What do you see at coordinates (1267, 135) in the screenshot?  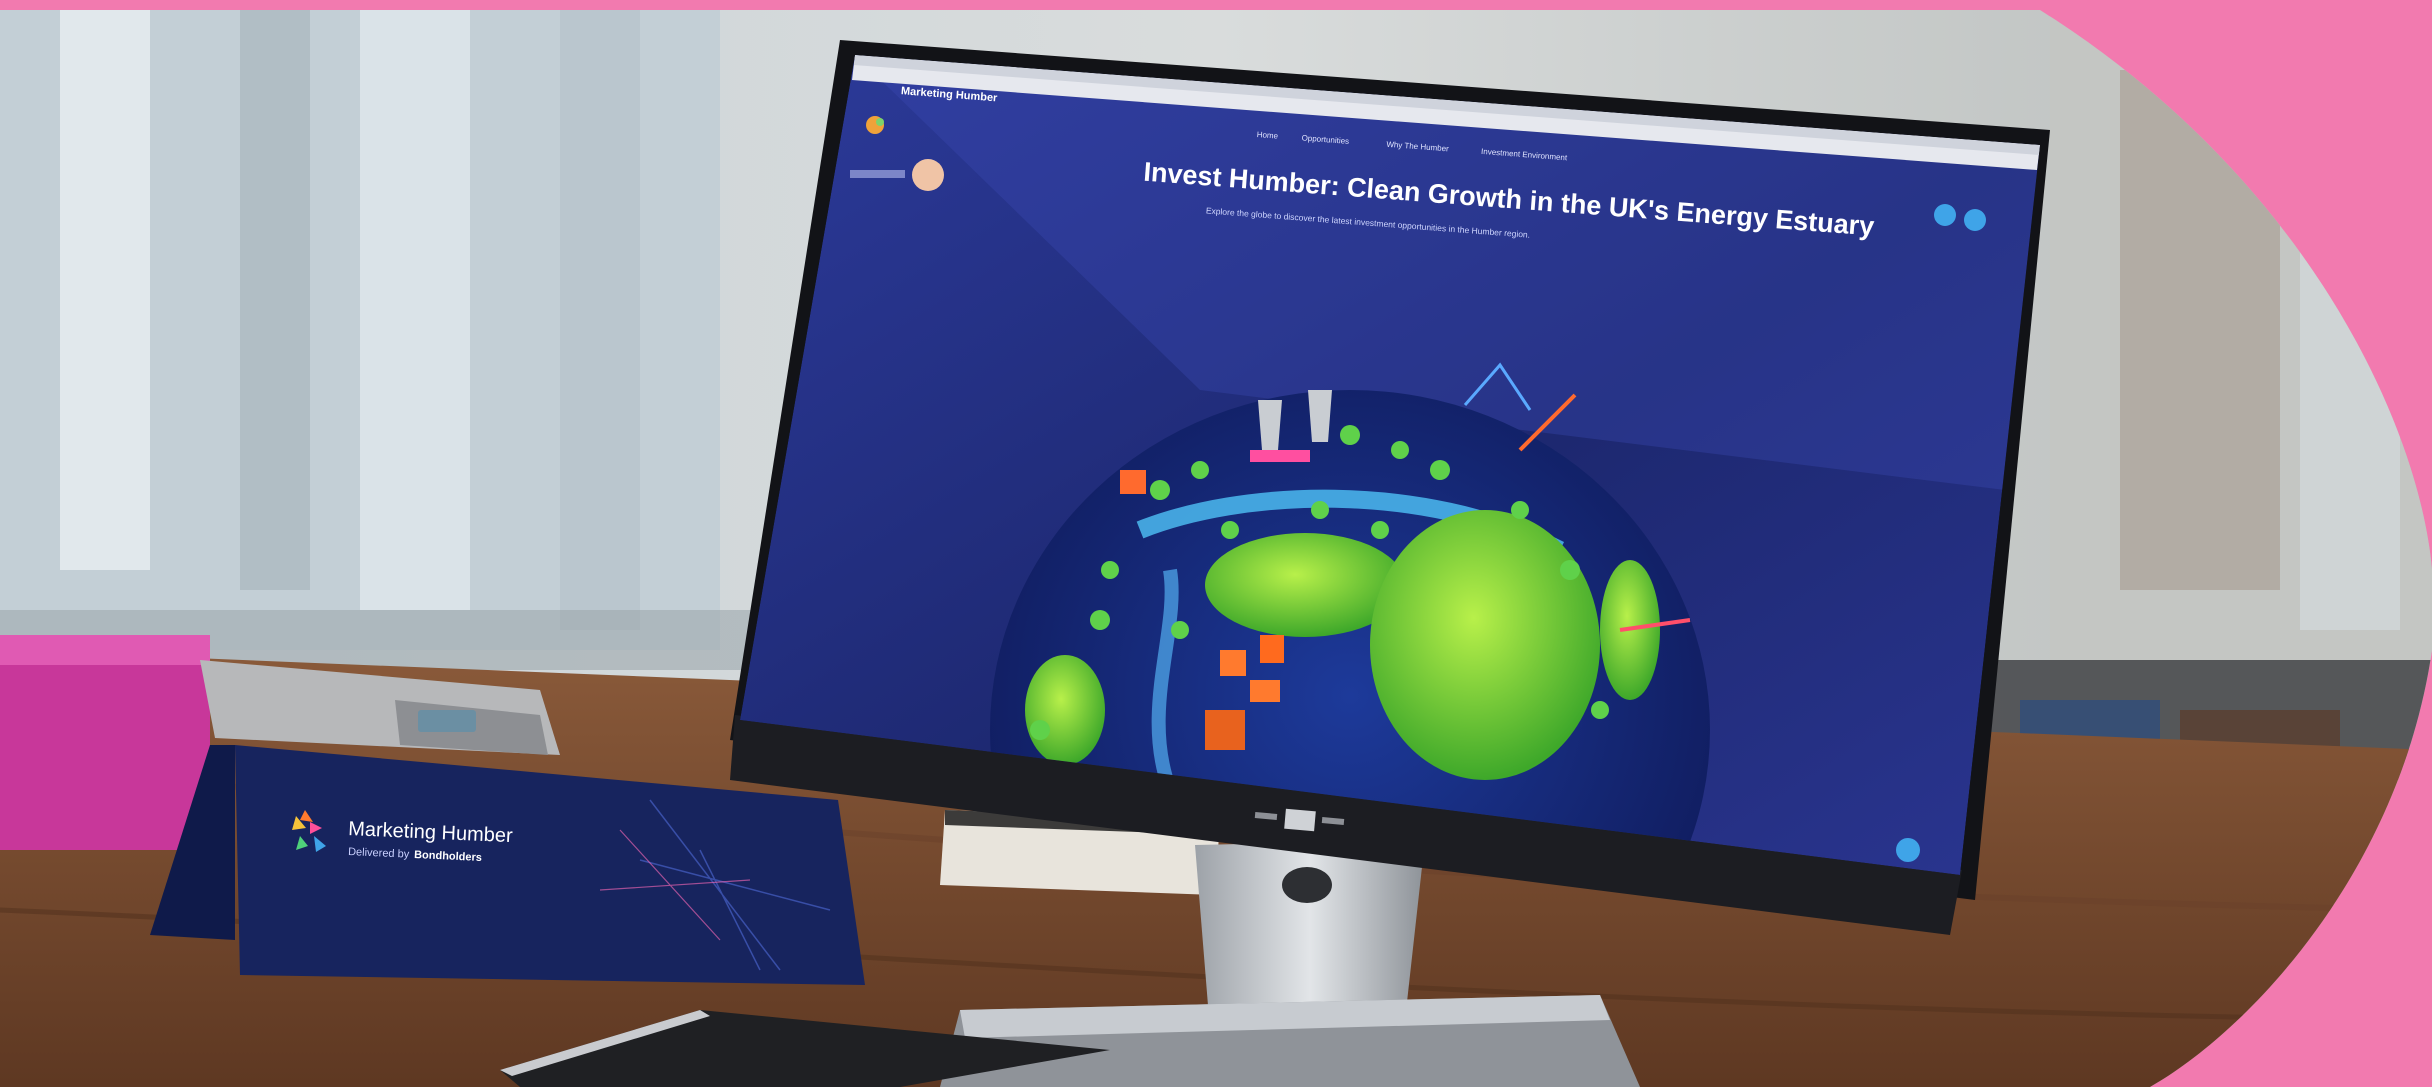 I see `nav-item-home: Home` at bounding box center [1267, 135].